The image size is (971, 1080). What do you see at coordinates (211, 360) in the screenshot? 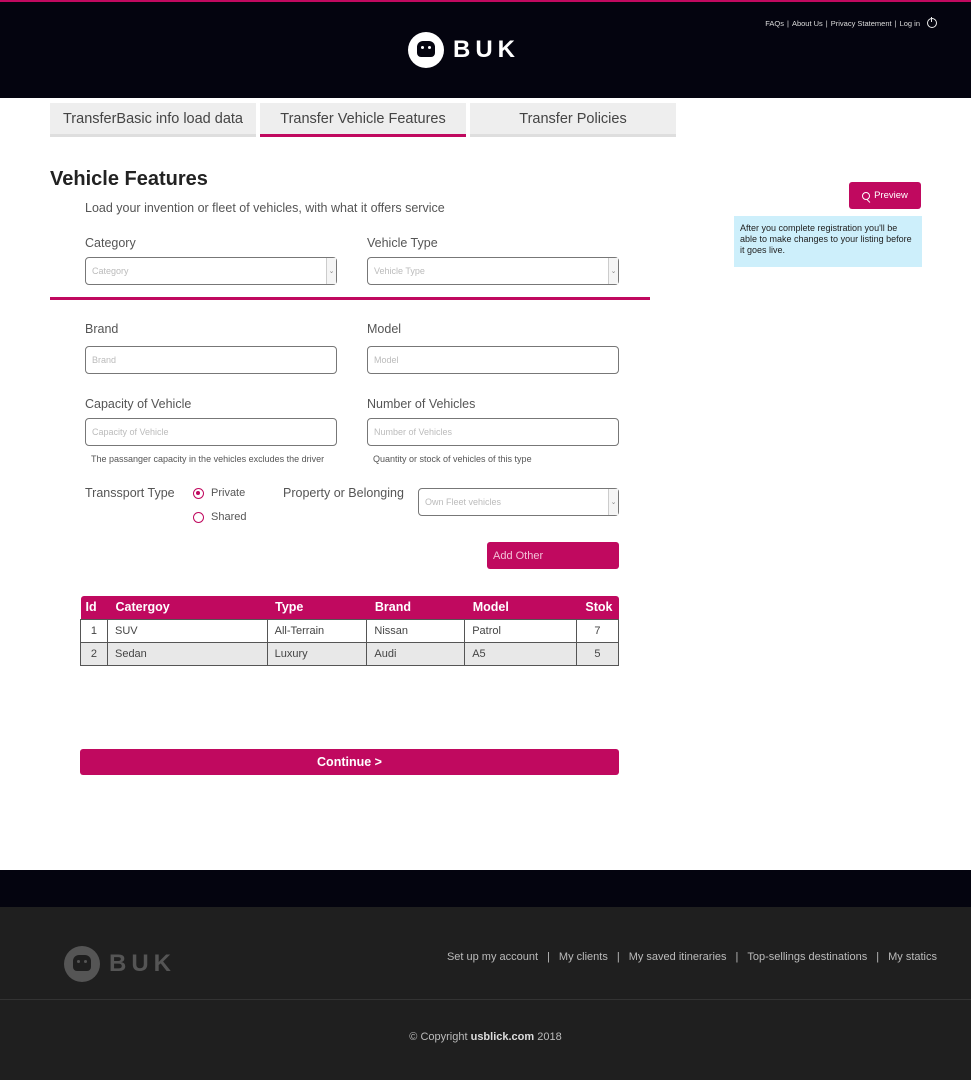
I see `brand-input: Brand` at bounding box center [211, 360].